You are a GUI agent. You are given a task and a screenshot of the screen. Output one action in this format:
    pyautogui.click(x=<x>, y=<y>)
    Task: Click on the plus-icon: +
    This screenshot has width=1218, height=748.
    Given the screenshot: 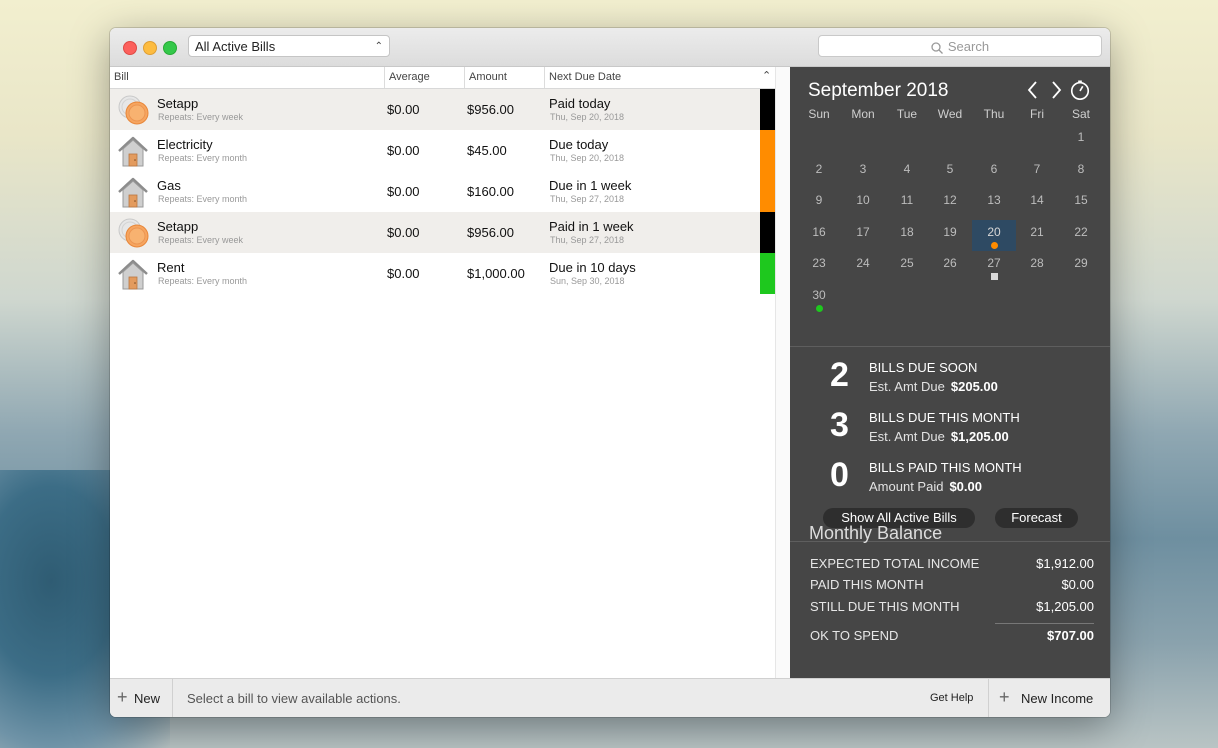 What is the action you would take?
    pyautogui.click(x=1004, y=697)
    